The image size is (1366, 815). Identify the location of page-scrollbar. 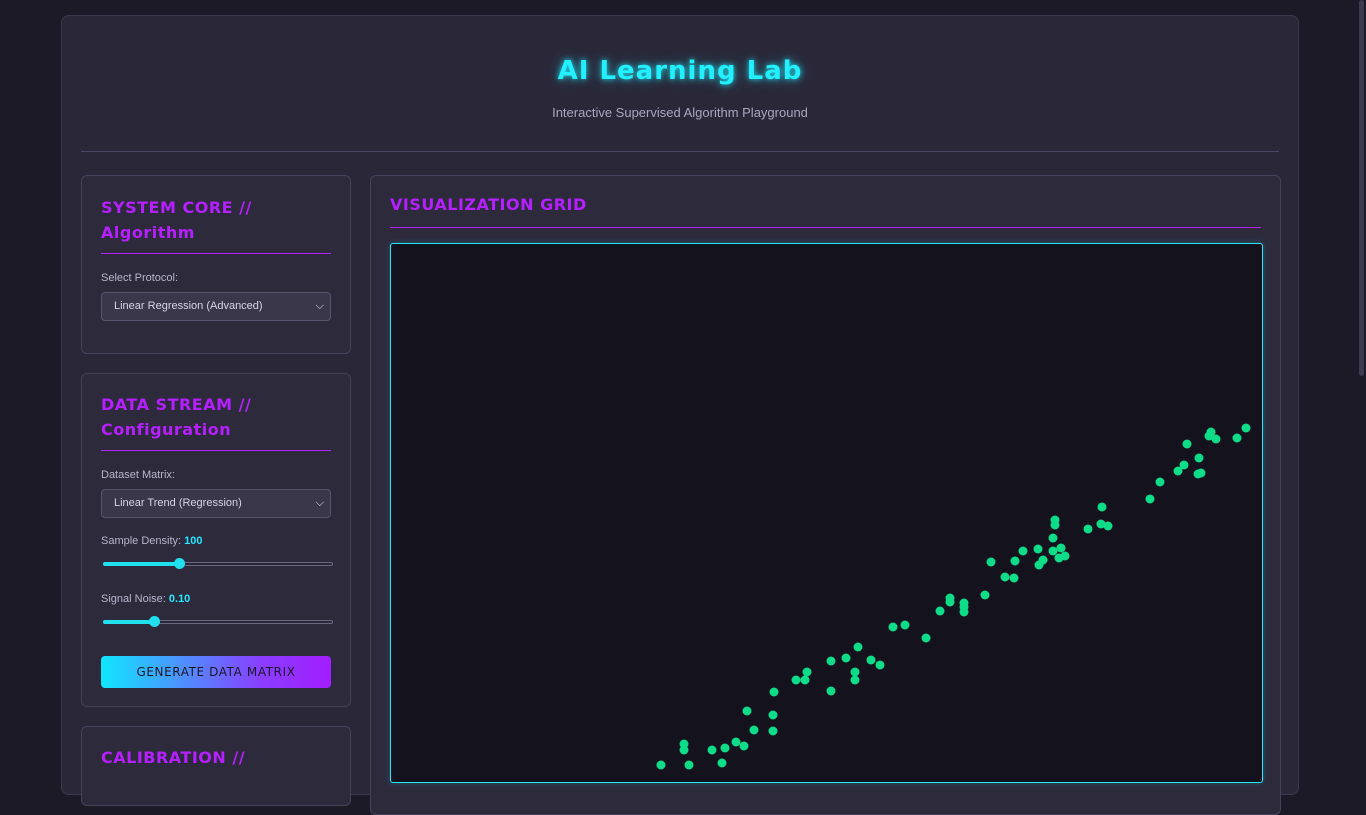
(1361, 384).